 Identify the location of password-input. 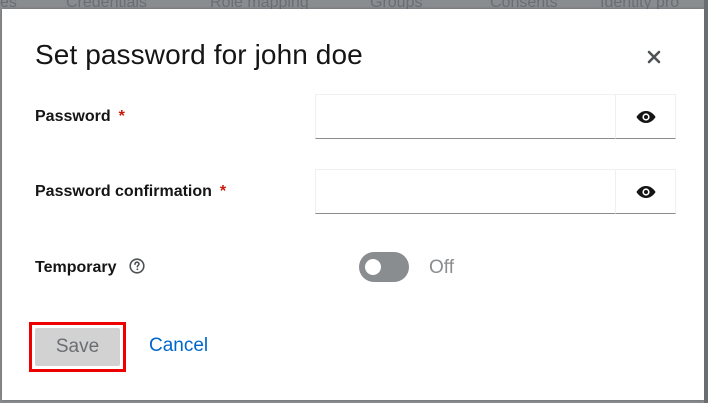
(465, 116).